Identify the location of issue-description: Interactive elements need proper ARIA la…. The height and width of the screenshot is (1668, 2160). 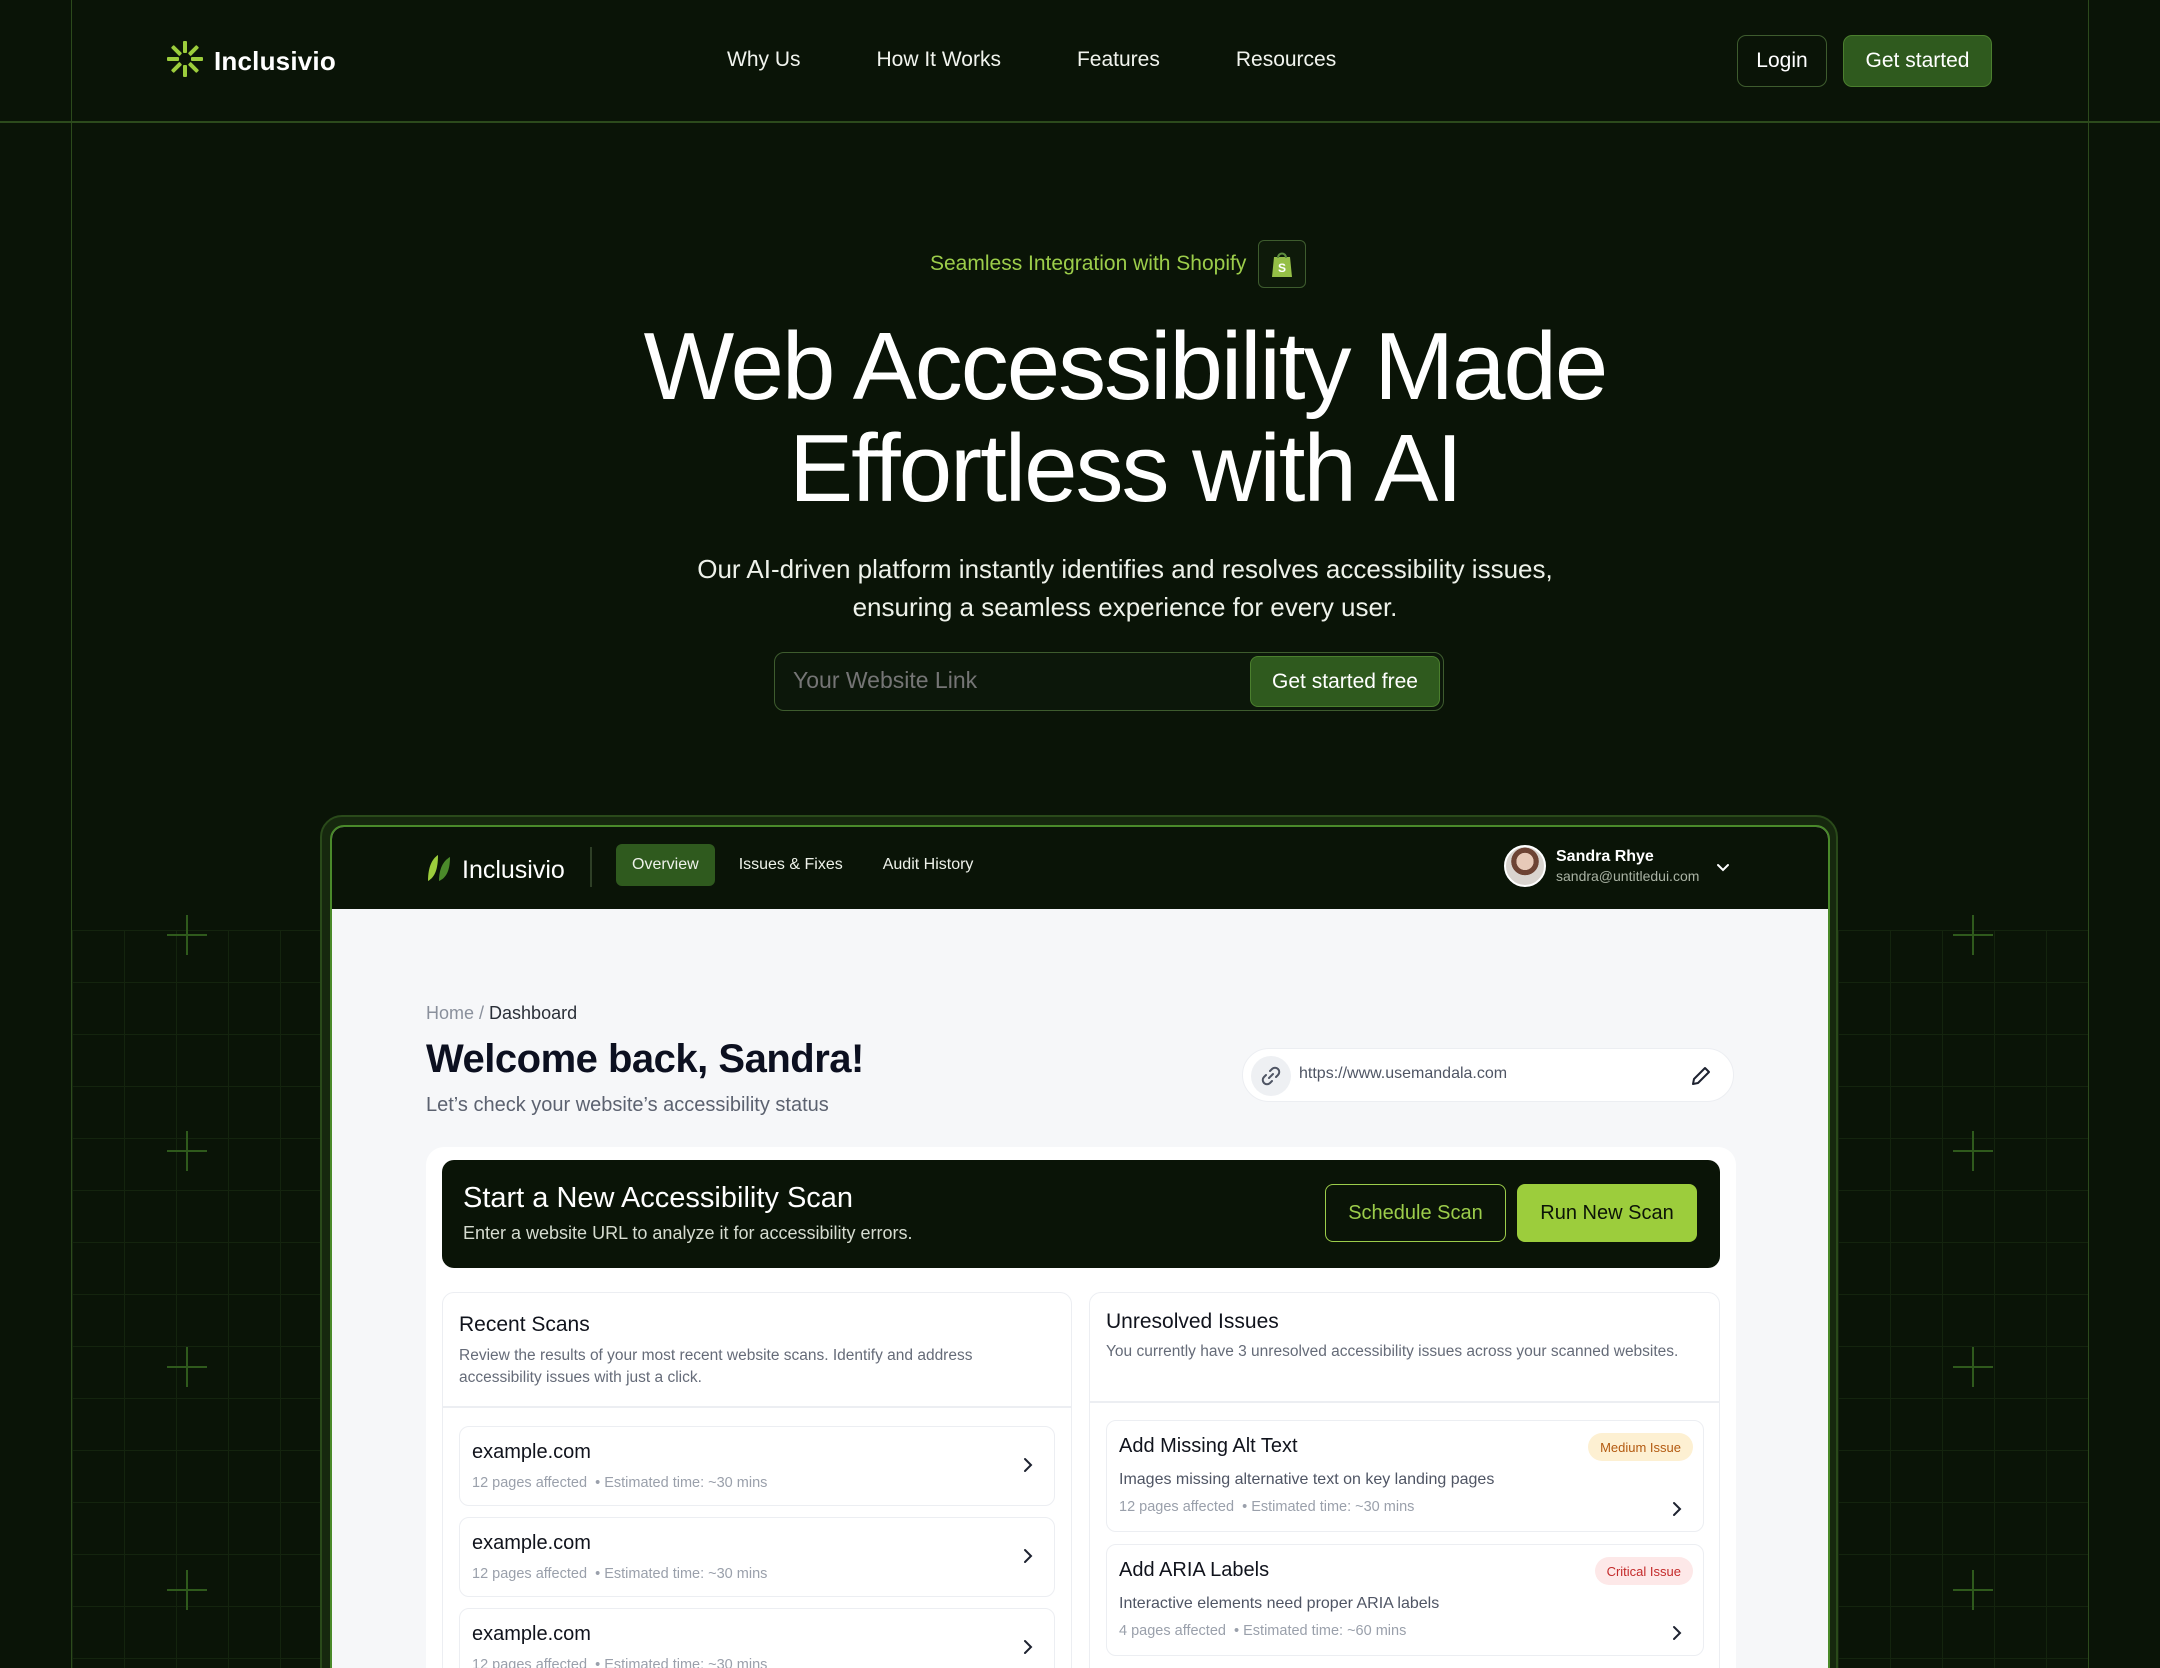
(1279, 1603).